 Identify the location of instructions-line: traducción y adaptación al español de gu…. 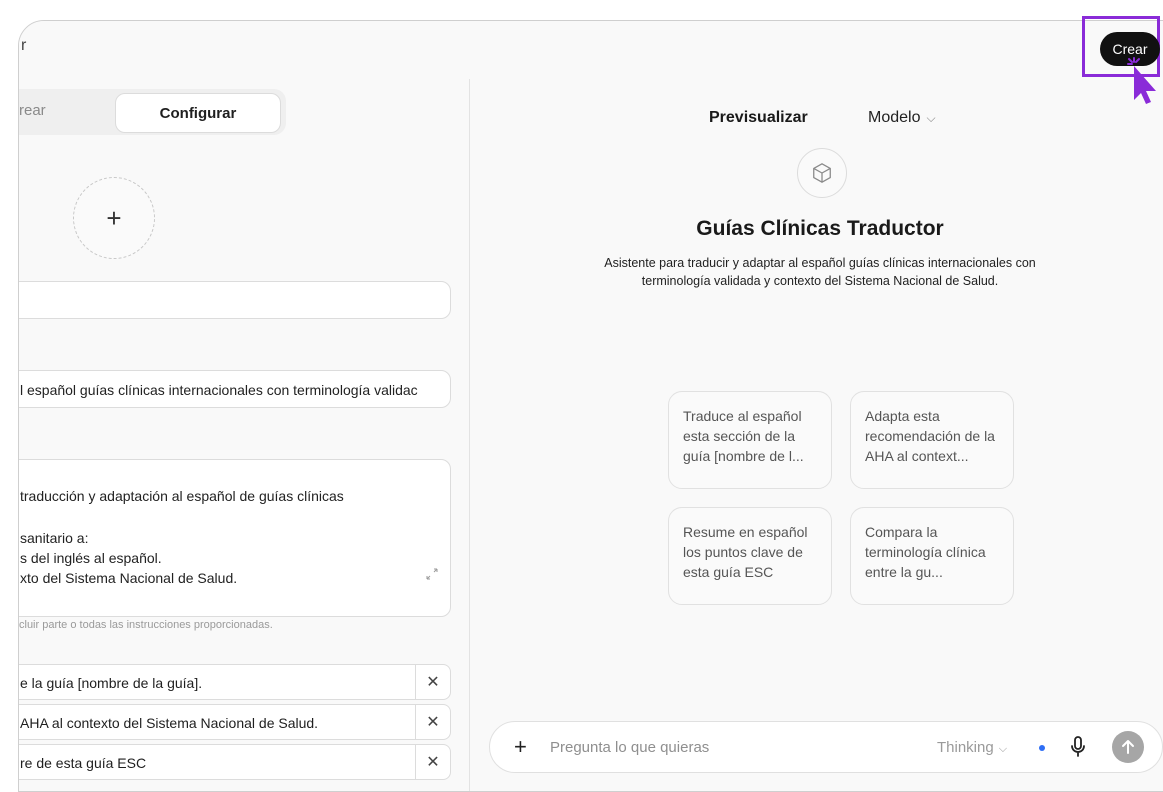
(182, 496).